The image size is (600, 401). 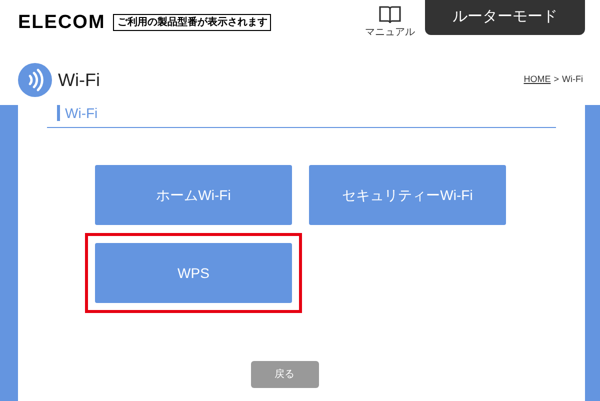 What do you see at coordinates (193, 195) in the screenshot?
I see `menu-button: ホームWi-Fi` at bounding box center [193, 195].